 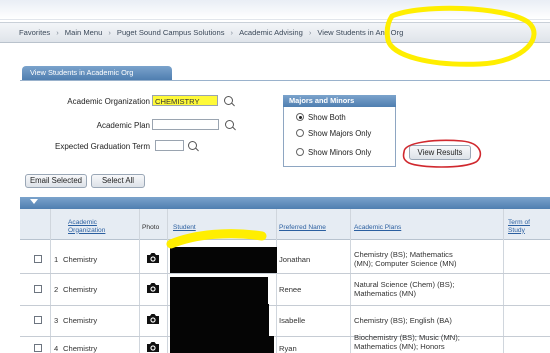 I want to click on highlight-circle-breadcrumb, so click(x=460, y=36).